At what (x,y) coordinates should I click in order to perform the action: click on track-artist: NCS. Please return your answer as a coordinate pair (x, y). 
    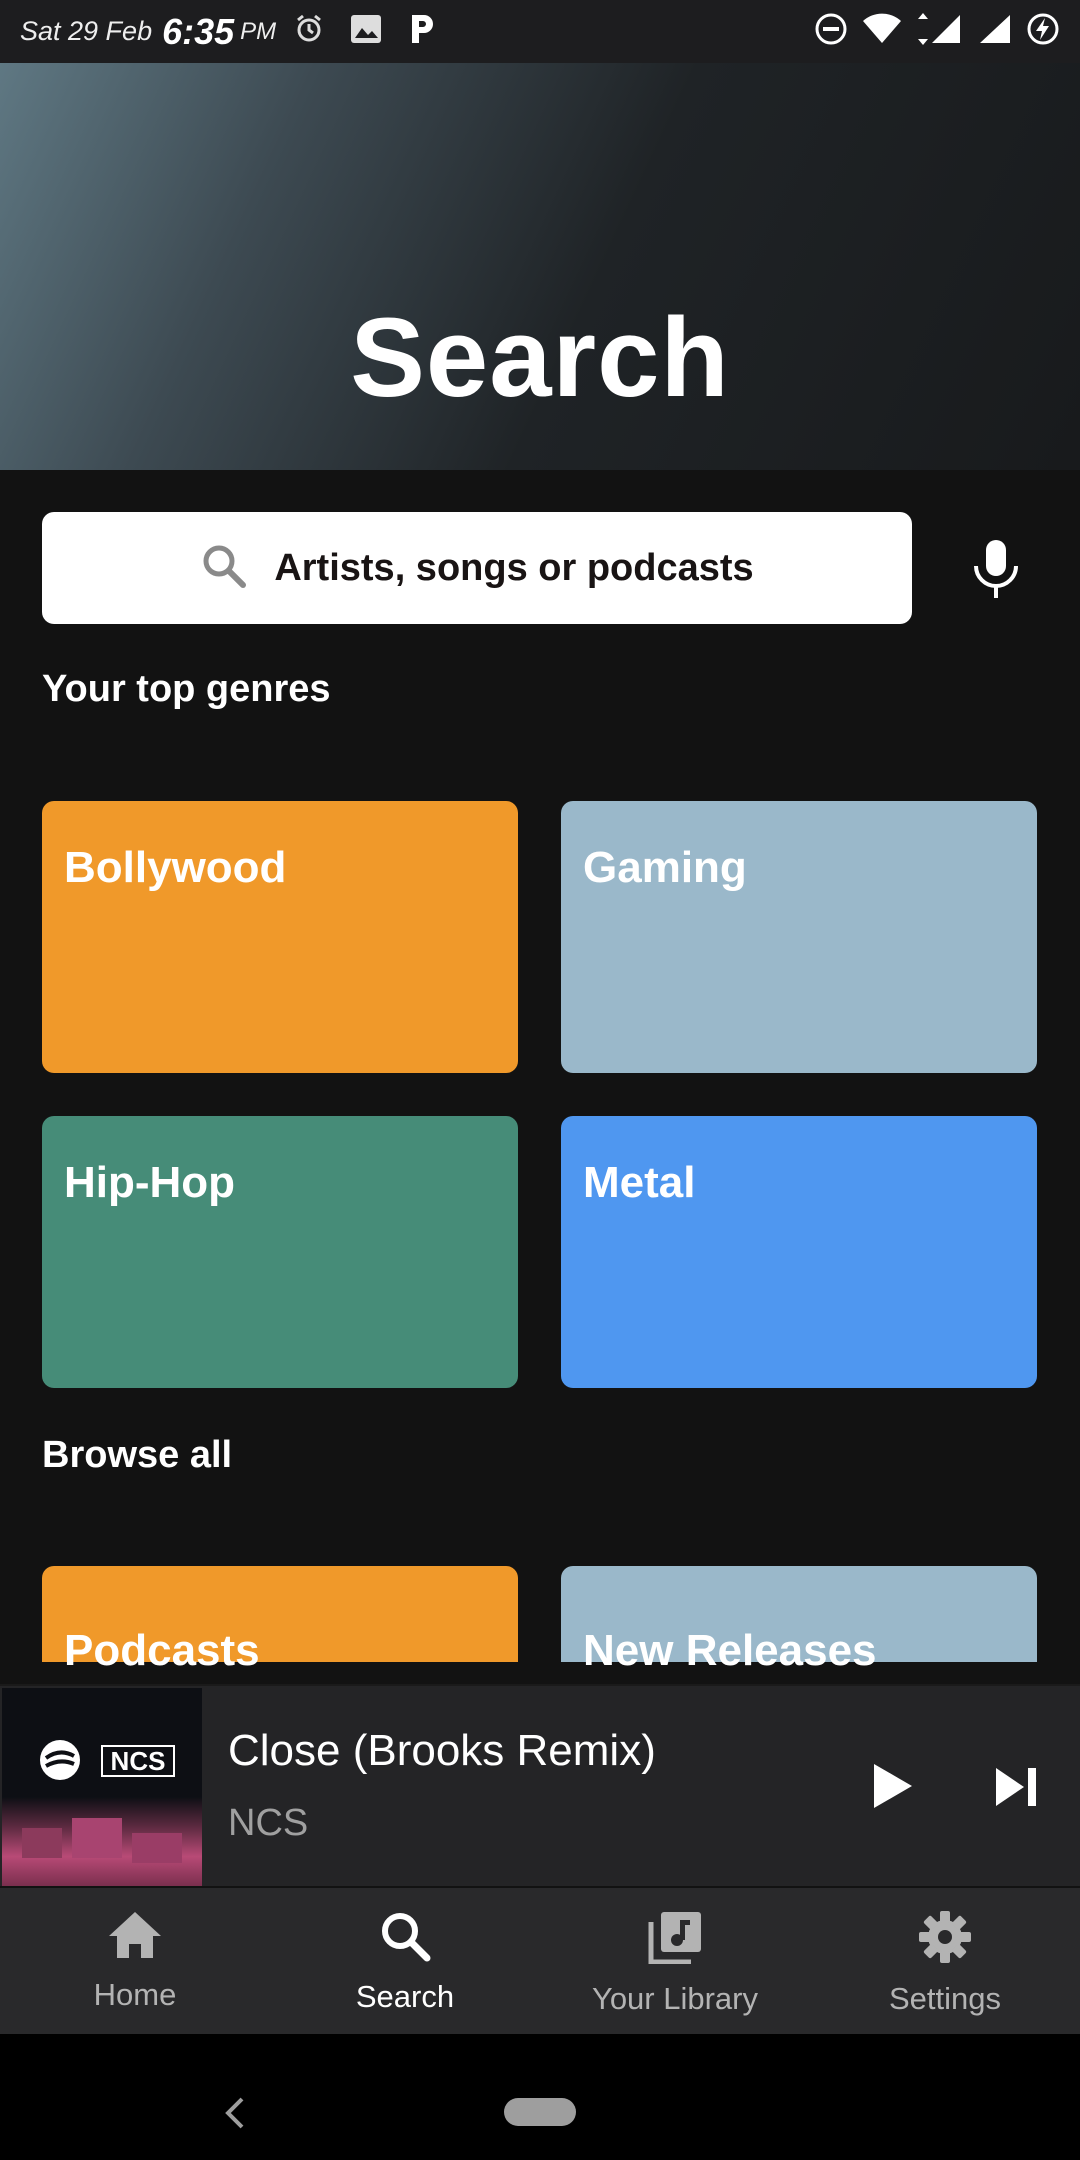
    Looking at the image, I should click on (268, 1823).